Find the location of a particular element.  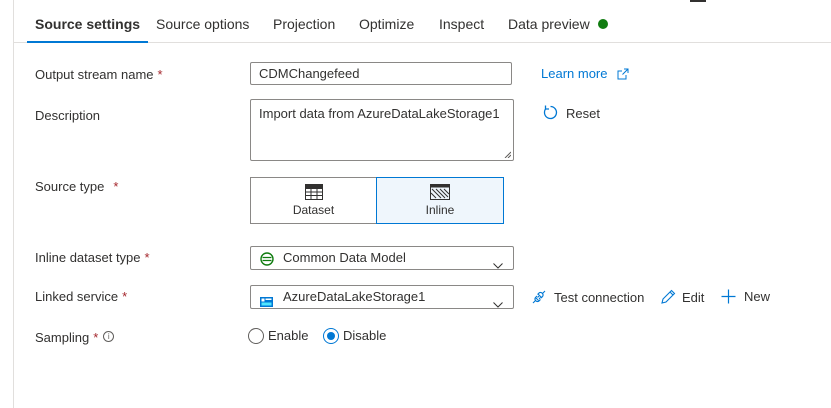

source-type-inline-option: Inline is located at coordinates (440, 200).